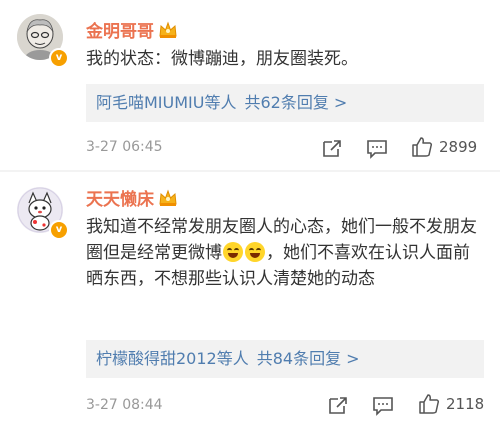 The width and height of the screenshot is (500, 426). I want to click on like-count: 2899, so click(458, 147).